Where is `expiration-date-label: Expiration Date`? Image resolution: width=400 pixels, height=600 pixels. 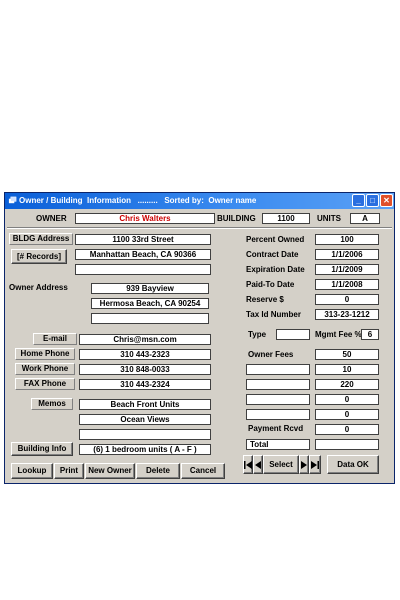
expiration-date-label: Expiration Date is located at coordinates (275, 269).